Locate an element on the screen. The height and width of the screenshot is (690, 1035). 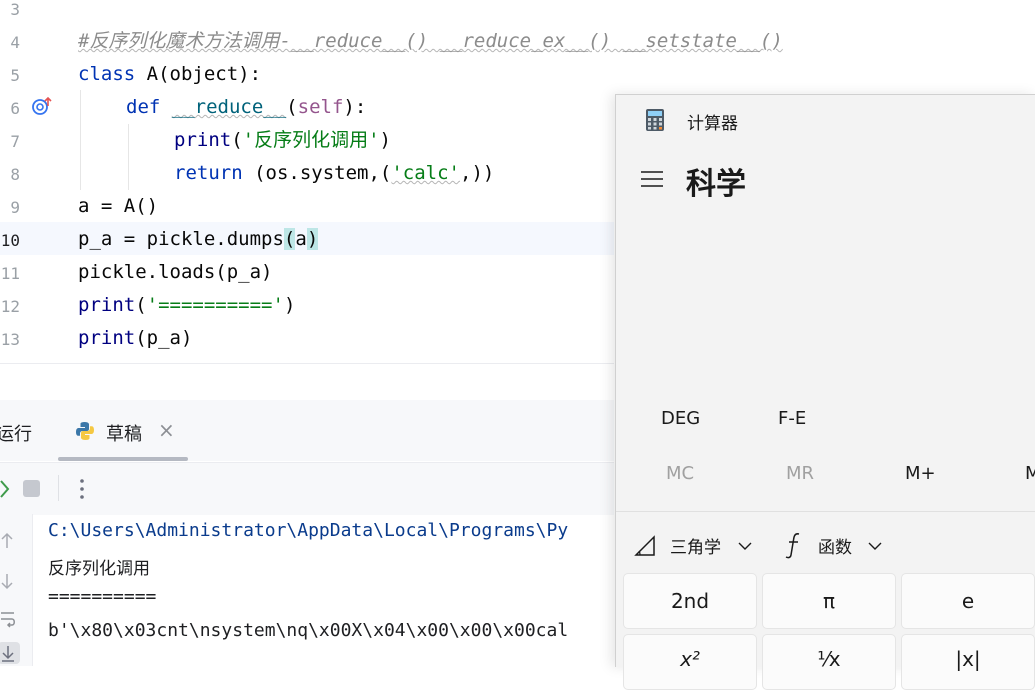
absolute-value-button: |x| is located at coordinates (968, 662).